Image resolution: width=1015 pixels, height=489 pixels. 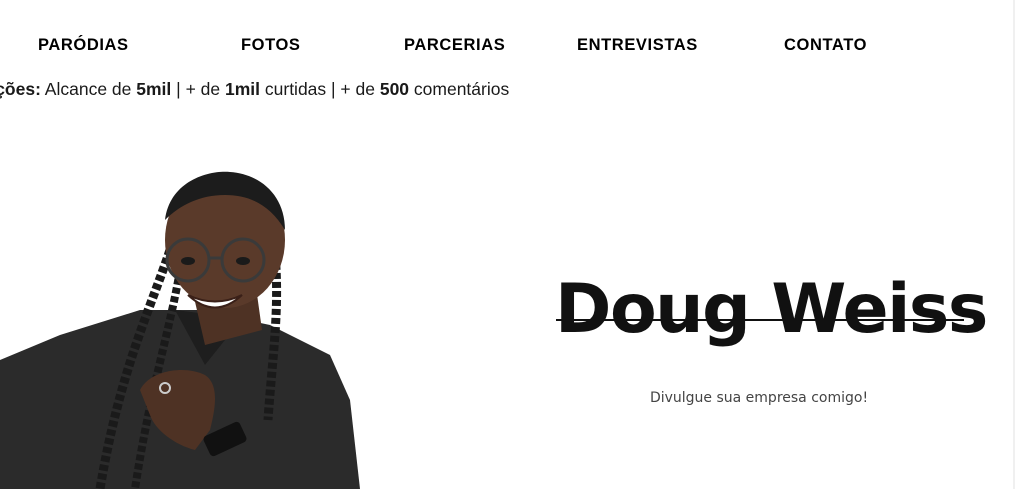 What do you see at coordinates (198, 89) in the screenshot?
I see `ticker-text-2: | + de` at bounding box center [198, 89].